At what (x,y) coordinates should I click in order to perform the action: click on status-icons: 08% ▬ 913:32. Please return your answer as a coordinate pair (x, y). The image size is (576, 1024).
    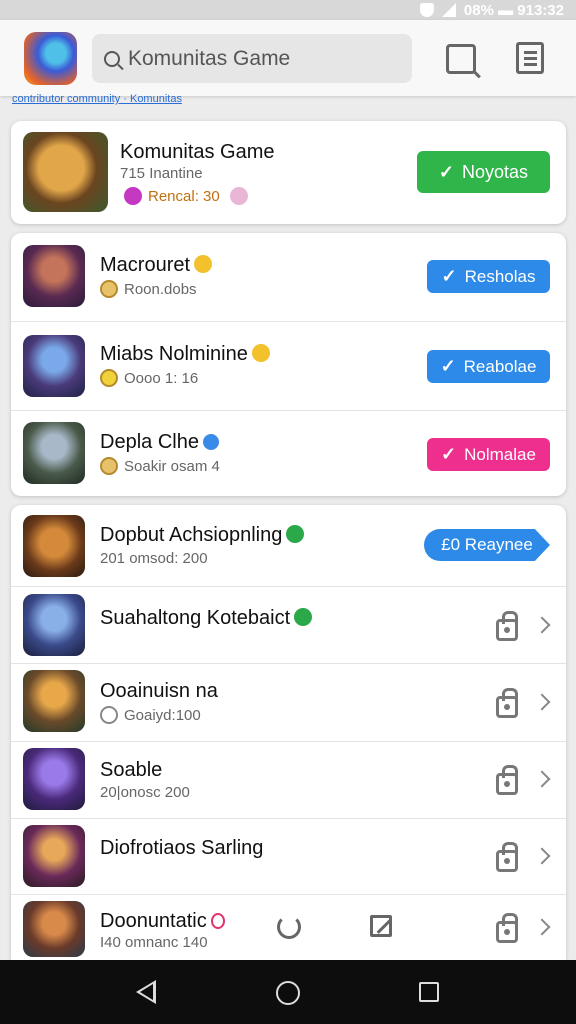
    Looking at the image, I should click on (491, 10).